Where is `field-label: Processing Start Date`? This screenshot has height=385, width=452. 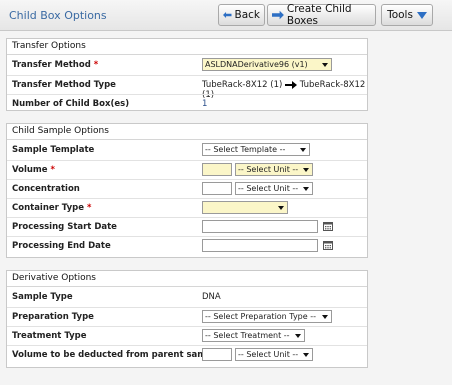 field-label: Processing Start Date is located at coordinates (64, 227).